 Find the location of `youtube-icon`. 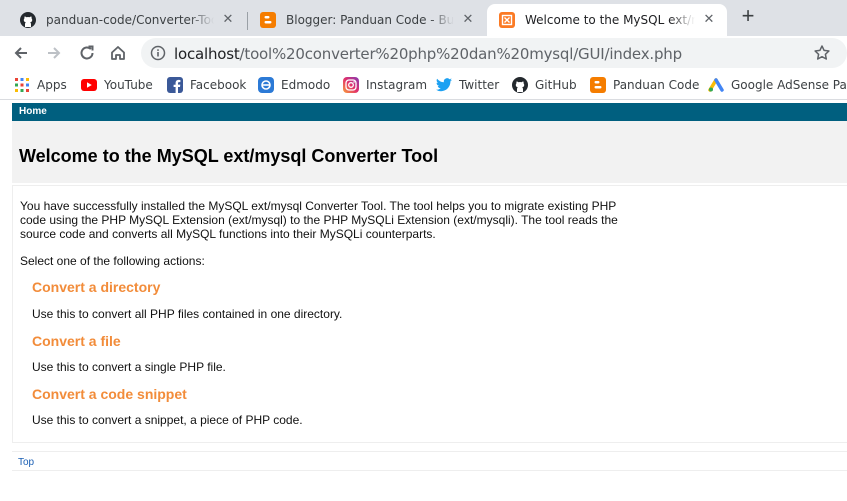

youtube-icon is located at coordinates (89, 85).